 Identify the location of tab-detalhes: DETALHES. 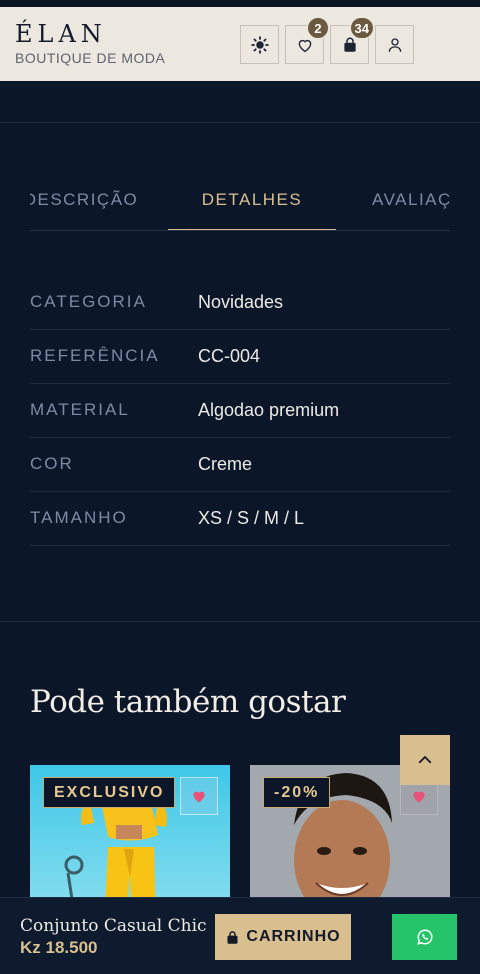
(252, 200).